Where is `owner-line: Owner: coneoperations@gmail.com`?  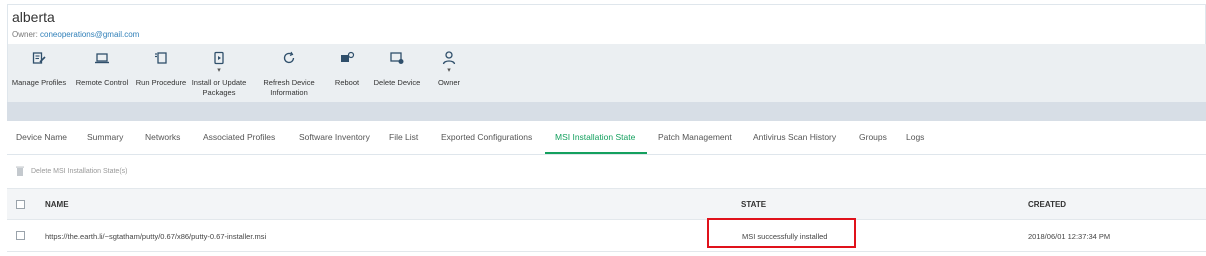
owner-line: Owner: coneoperations@gmail.com is located at coordinates (75, 34).